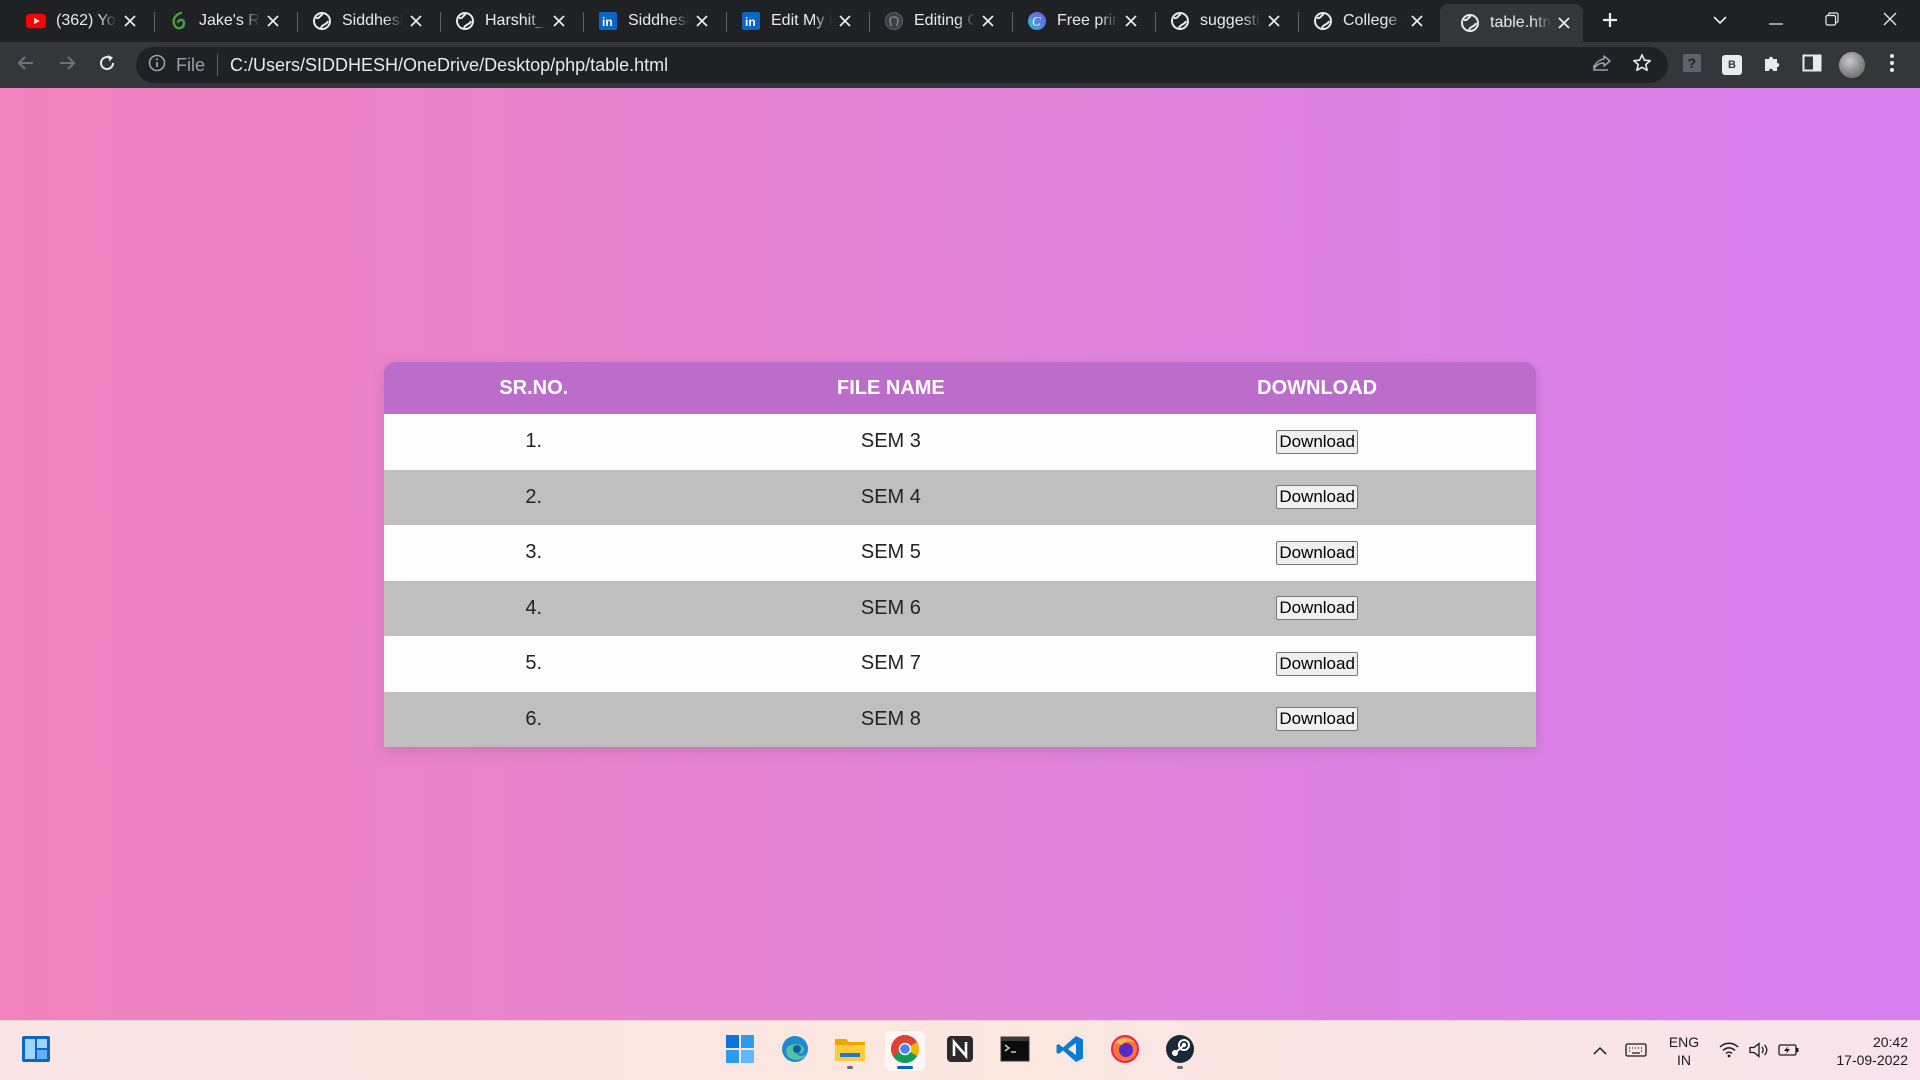  Describe the element at coordinates (1776, 21) in the screenshot. I see `minimize-button` at that location.